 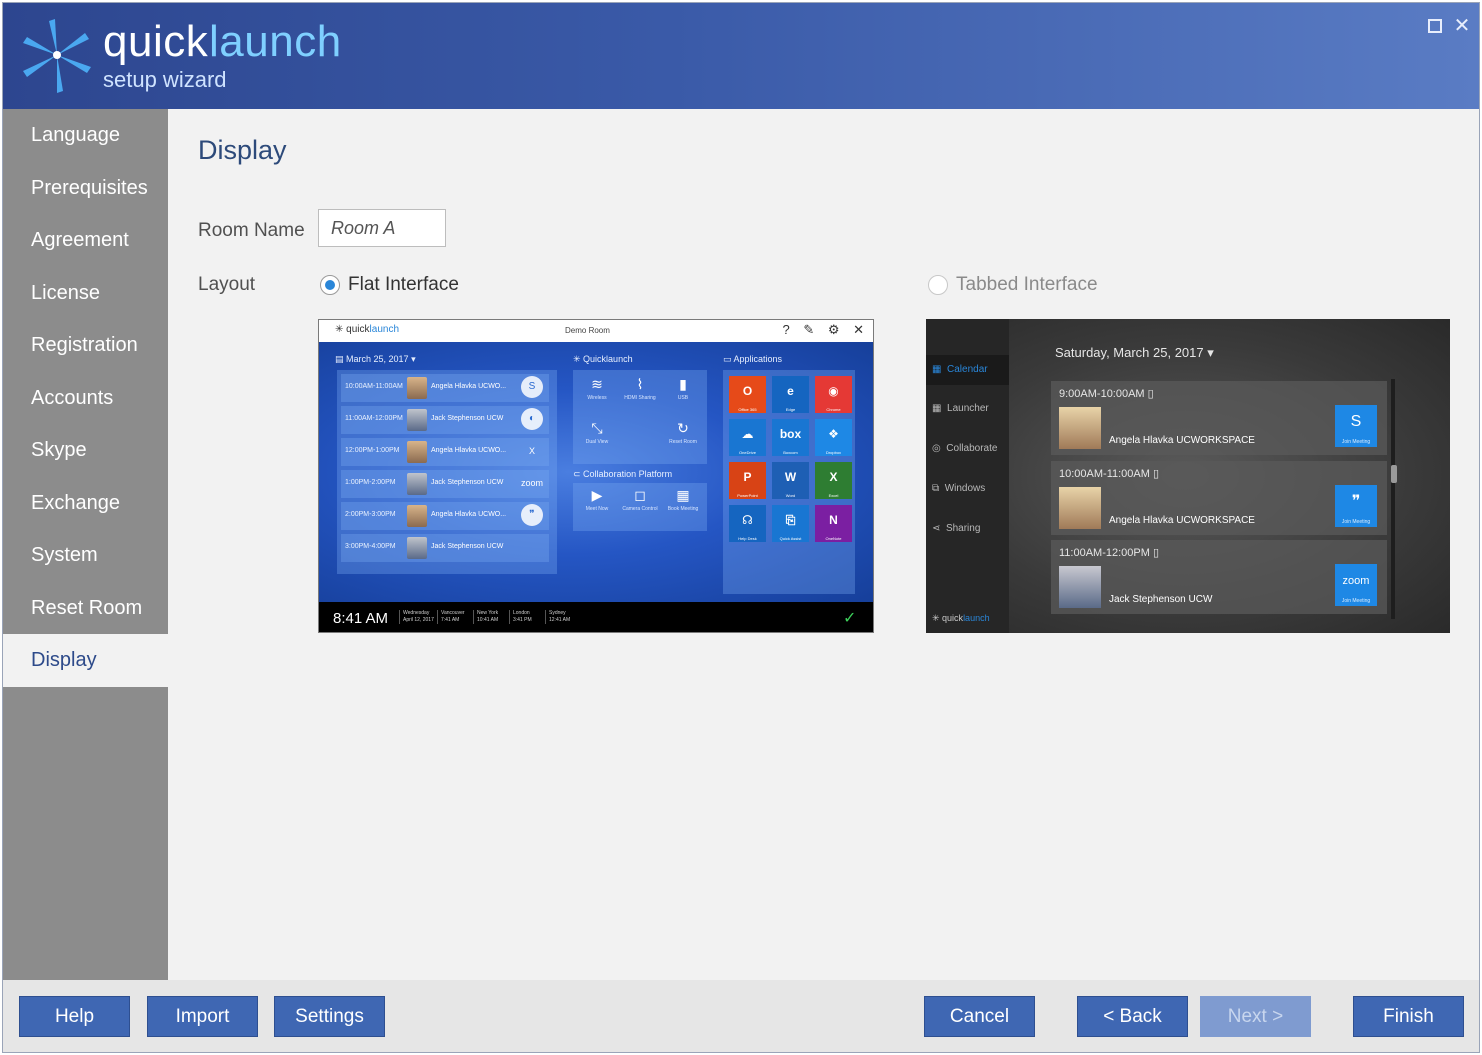 I want to click on book-meeting-icon: ▦ Book Meeting, so click(x=683, y=499).